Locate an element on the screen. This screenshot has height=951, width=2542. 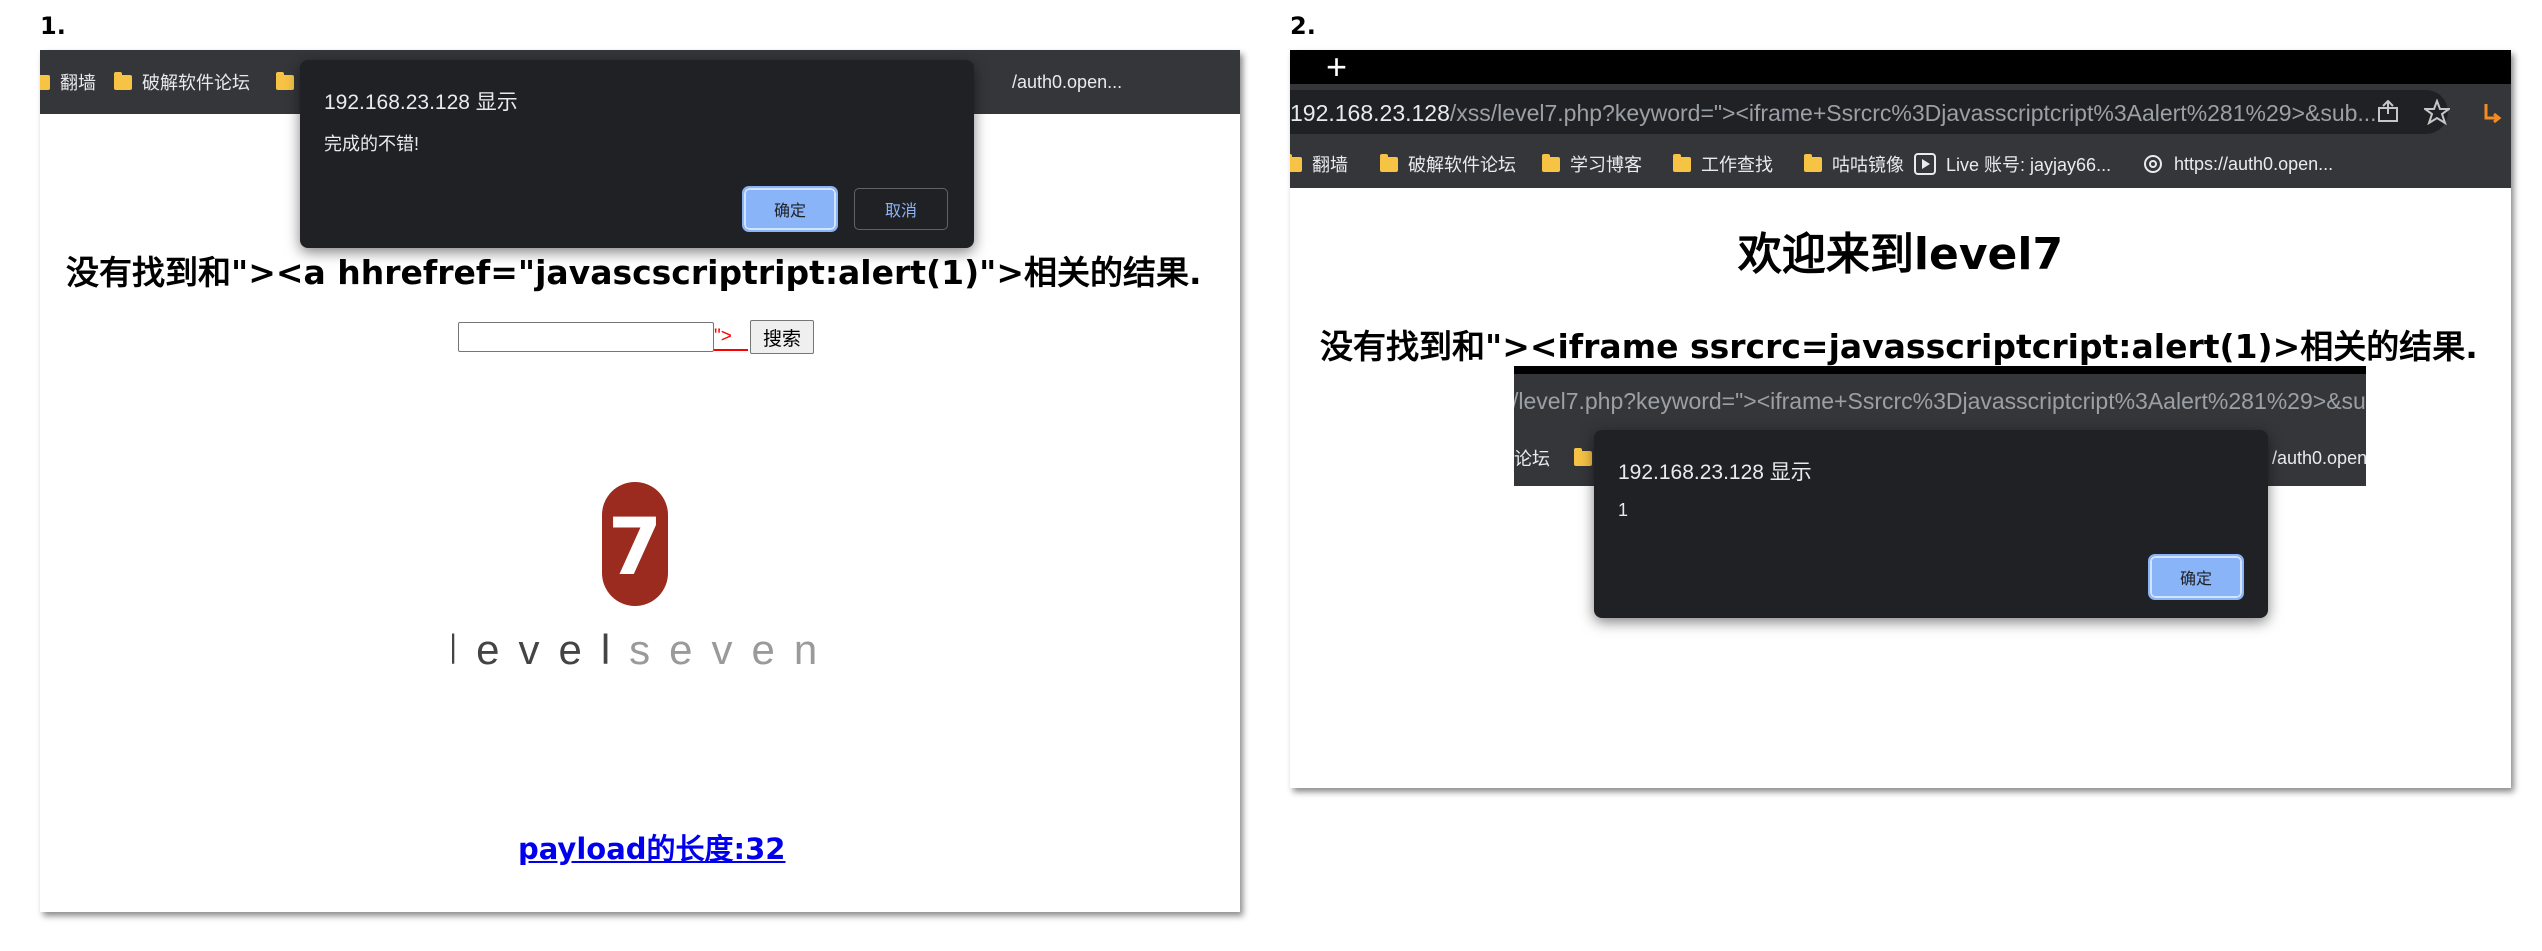
bookmark-label: 咕咕镜像 is located at coordinates (1868, 165).